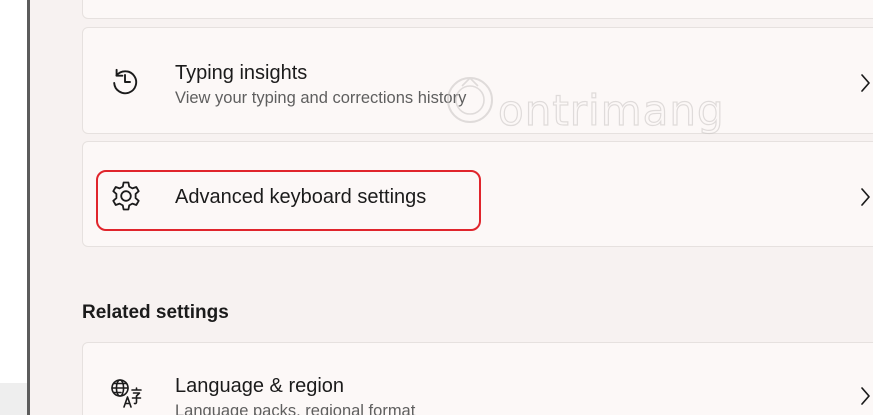 Image resolution: width=873 pixels, height=415 pixels. Describe the element at coordinates (13, 399) in the screenshot. I see `left-pane-bottom` at that location.